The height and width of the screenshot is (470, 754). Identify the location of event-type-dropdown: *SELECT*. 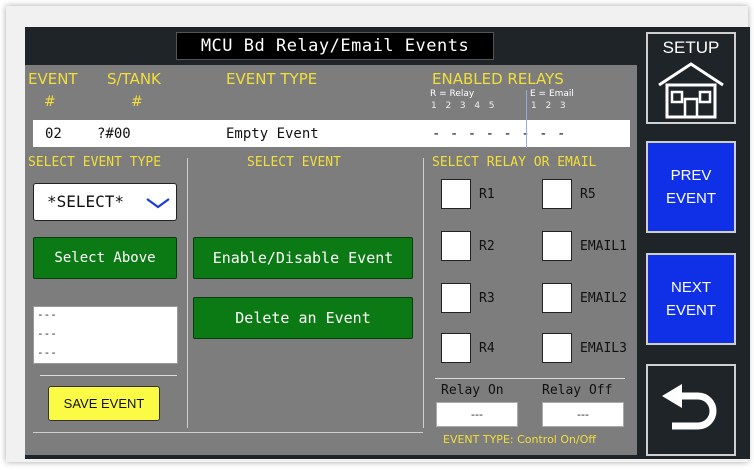
(105, 202).